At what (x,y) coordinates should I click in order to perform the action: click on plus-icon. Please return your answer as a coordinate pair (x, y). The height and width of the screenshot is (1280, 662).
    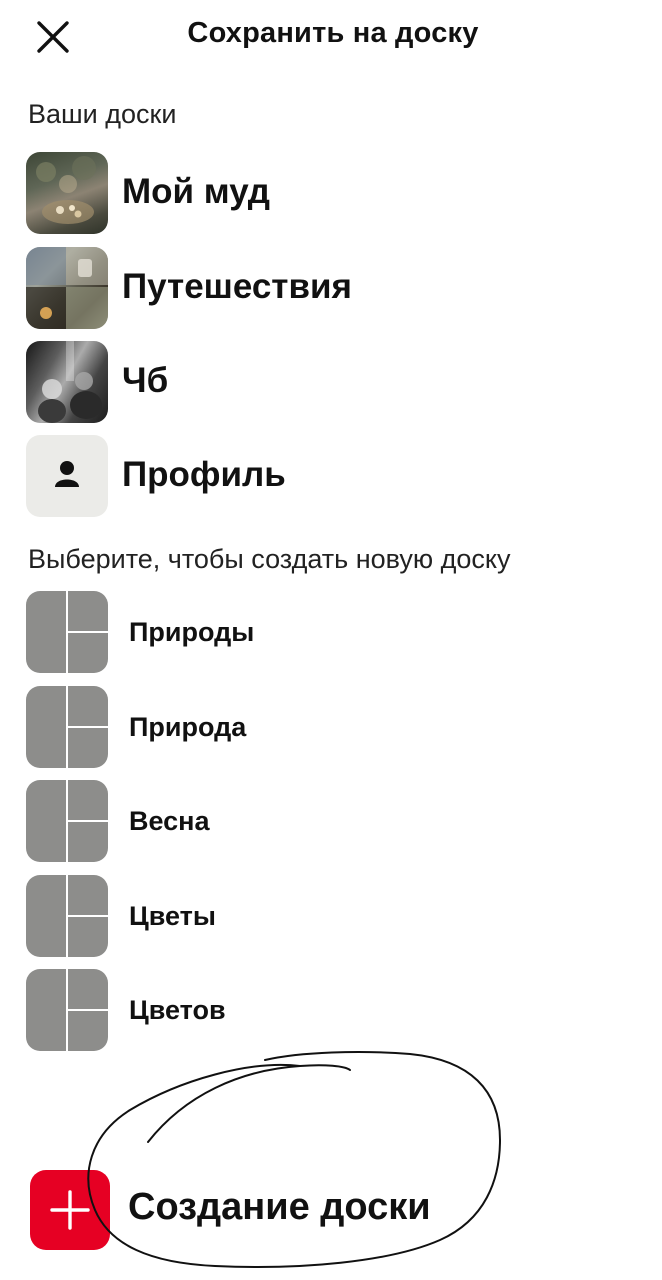
    Looking at the image, I should click on (70, 1210).